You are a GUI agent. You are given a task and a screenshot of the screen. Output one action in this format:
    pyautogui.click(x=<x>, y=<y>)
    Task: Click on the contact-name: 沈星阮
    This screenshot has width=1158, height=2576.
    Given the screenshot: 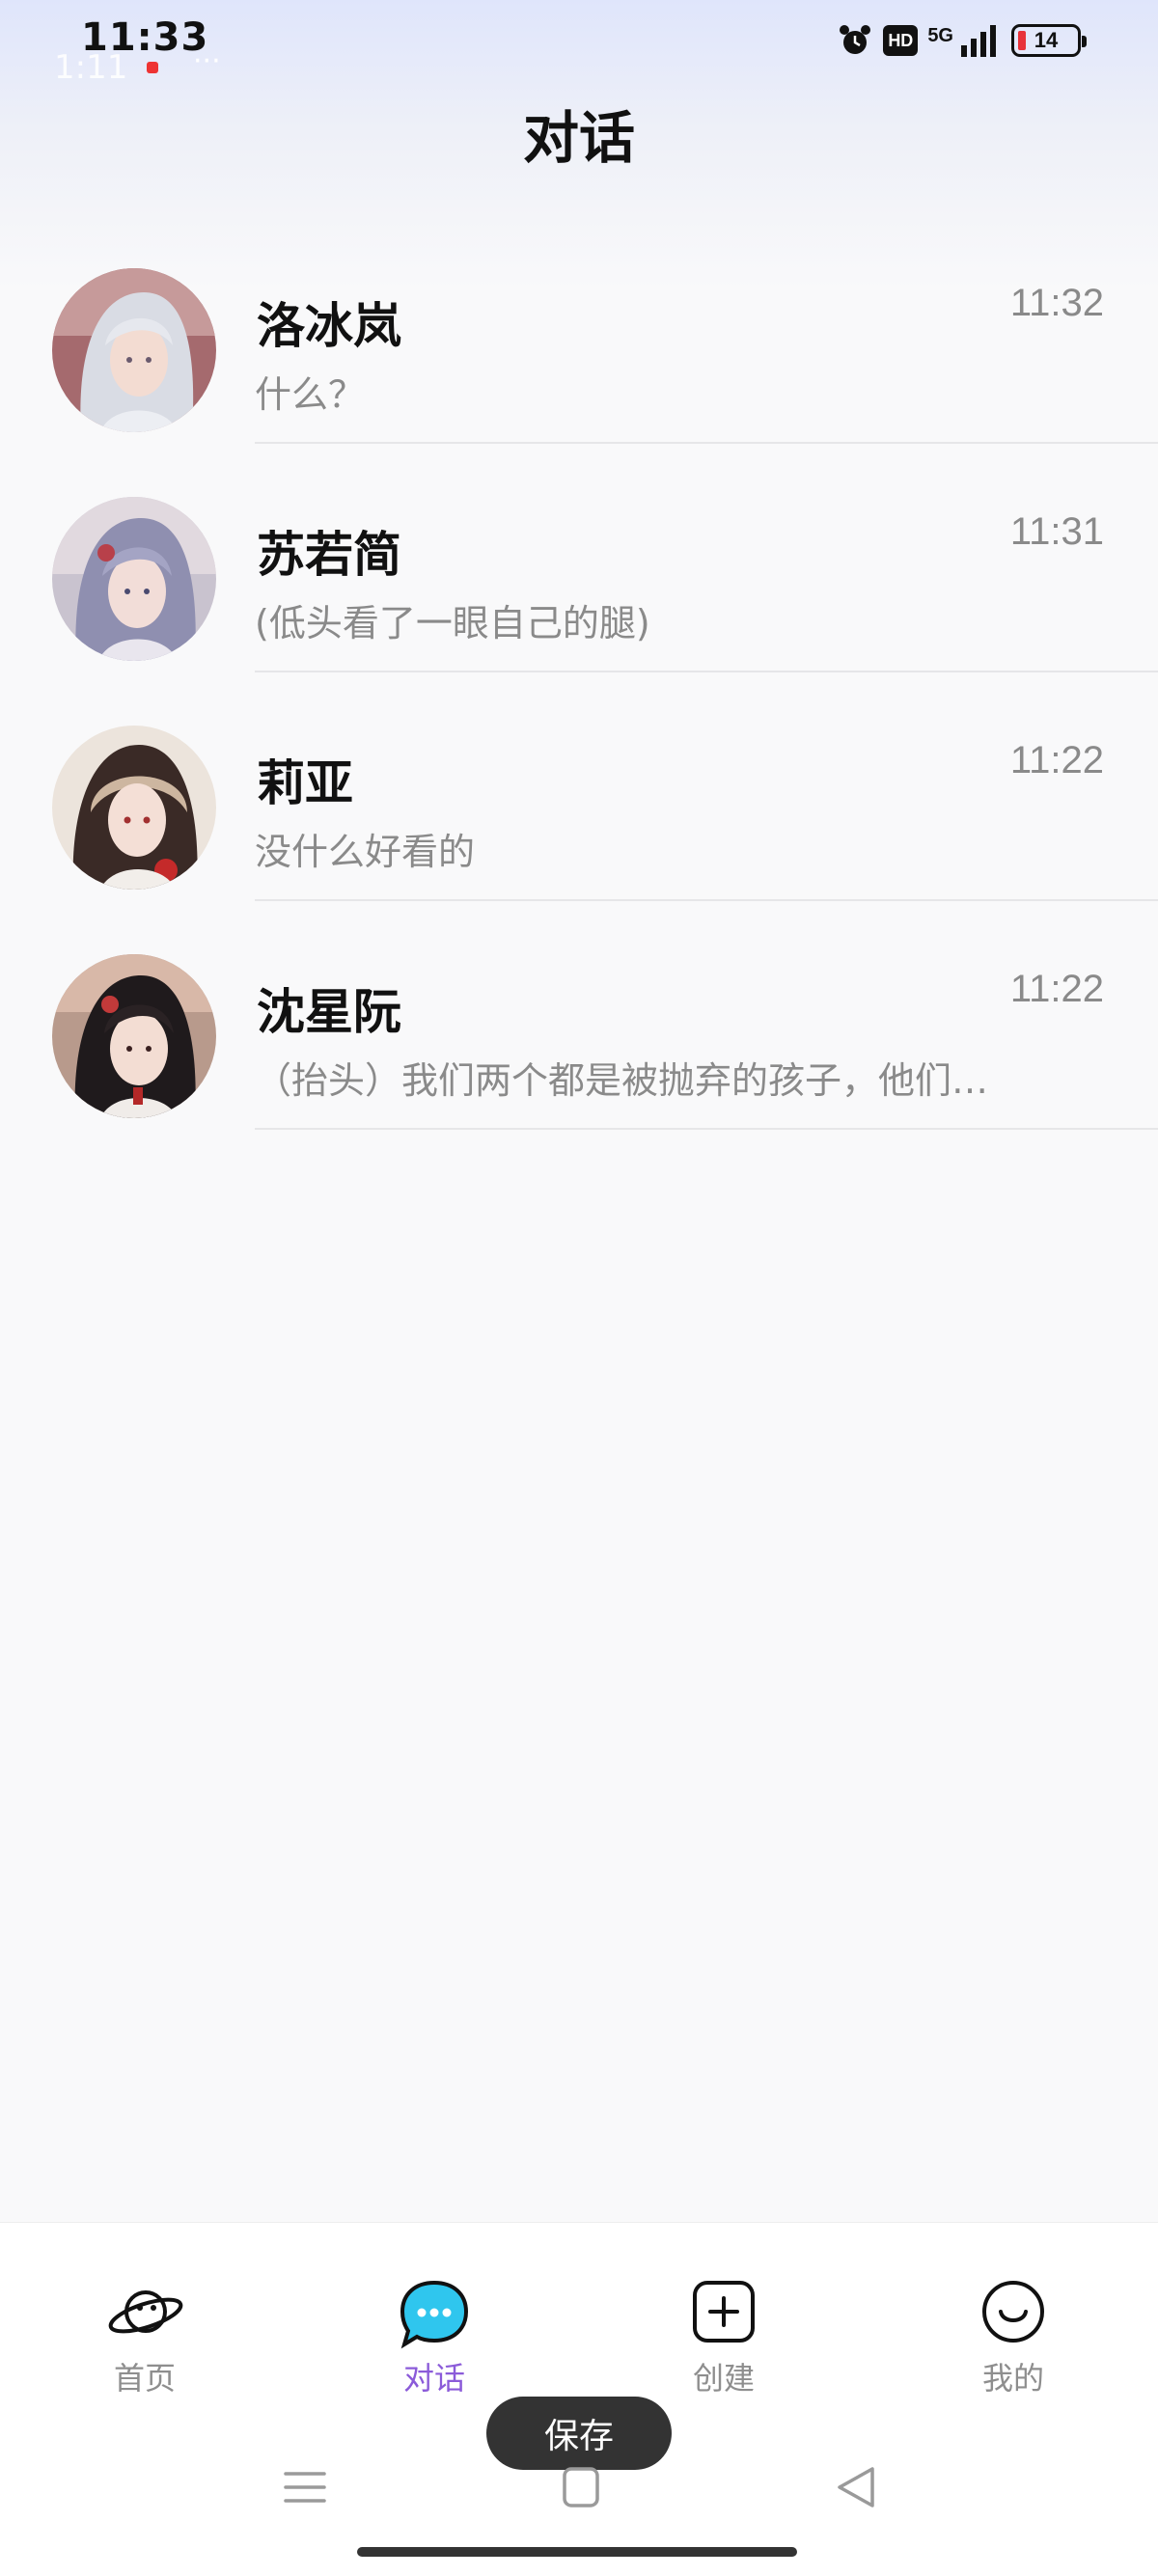 What is the action you would take?
    pyautogui.click(x=329, y=1012)
    